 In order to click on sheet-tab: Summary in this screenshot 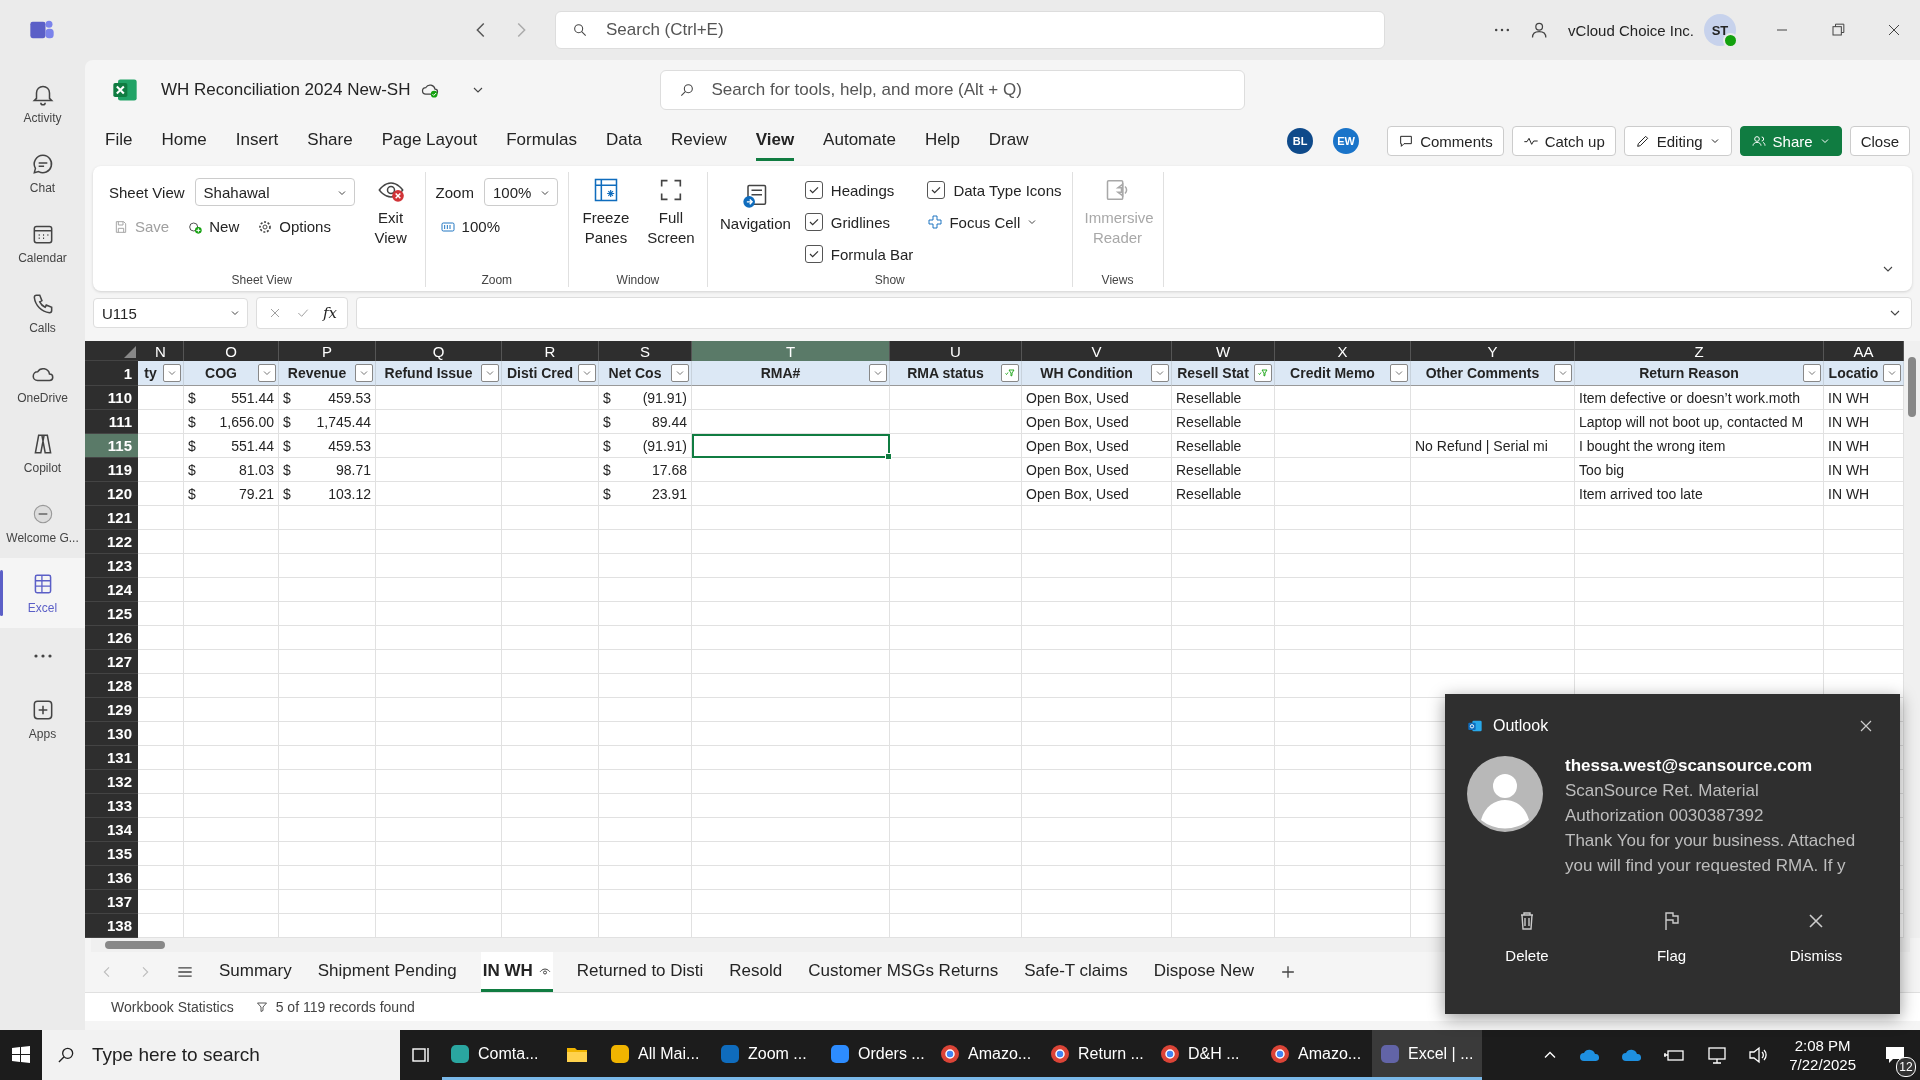, I will do `click(255, 972)`.